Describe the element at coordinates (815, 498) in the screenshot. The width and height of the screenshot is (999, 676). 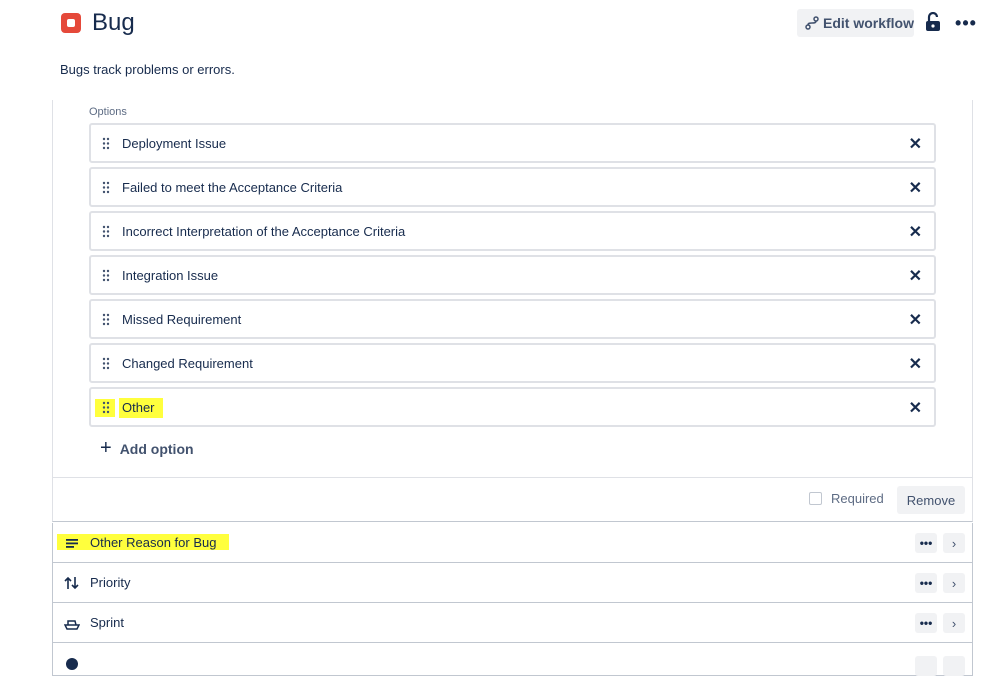
I see `checkbox-icon` at that location.